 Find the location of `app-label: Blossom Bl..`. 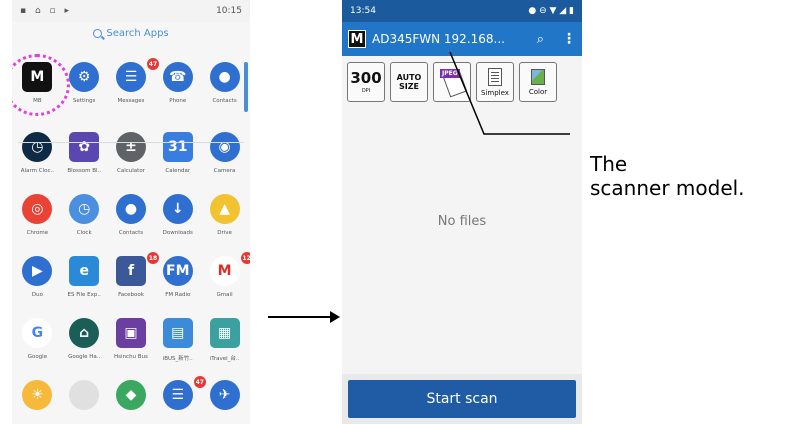

app-label: Blossom Bl.. is located at coordinates (84, 171).